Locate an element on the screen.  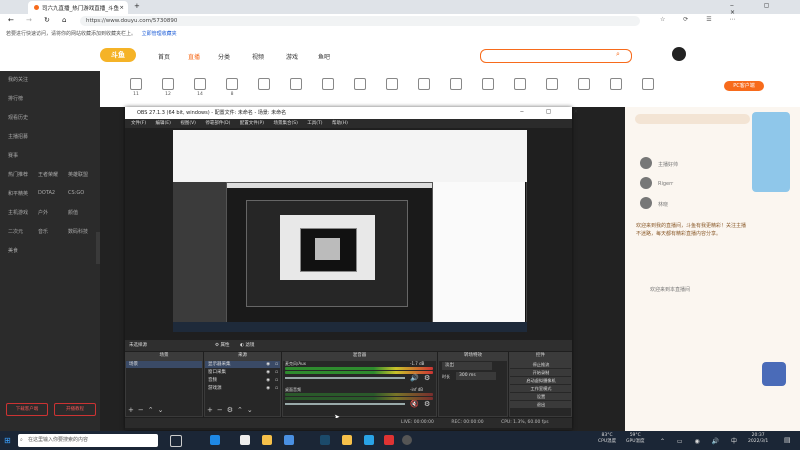
sidebar-item: 主机游戏 is located at coordinates (18, 212).